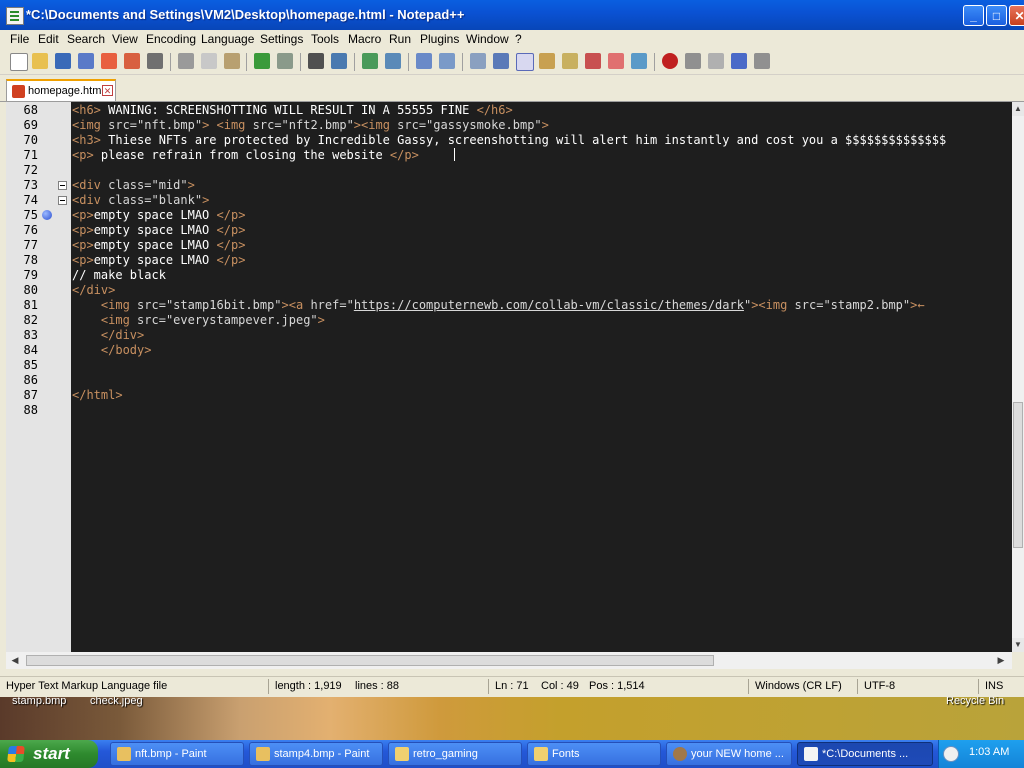  I want to click on close-file-icon, so click(109, 61).